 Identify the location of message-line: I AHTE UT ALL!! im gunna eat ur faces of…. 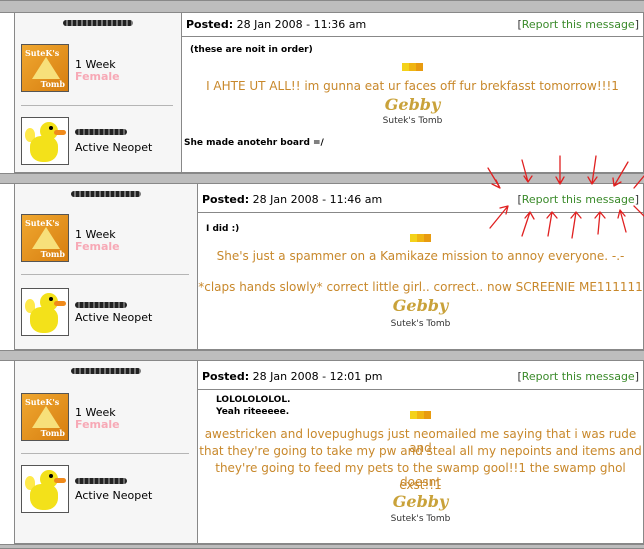
(412, 86).